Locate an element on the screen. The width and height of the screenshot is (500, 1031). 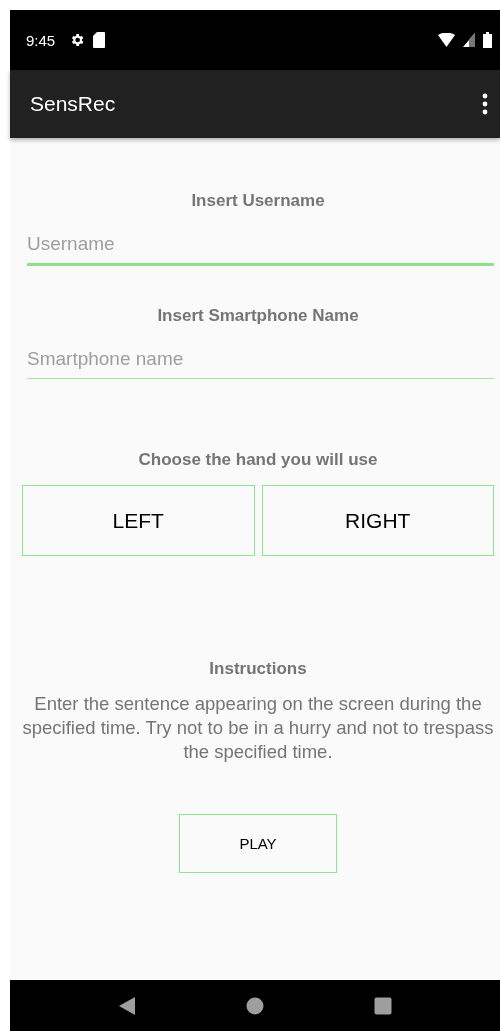
text-field: Smartphone name is located at coordinates (260, 363).